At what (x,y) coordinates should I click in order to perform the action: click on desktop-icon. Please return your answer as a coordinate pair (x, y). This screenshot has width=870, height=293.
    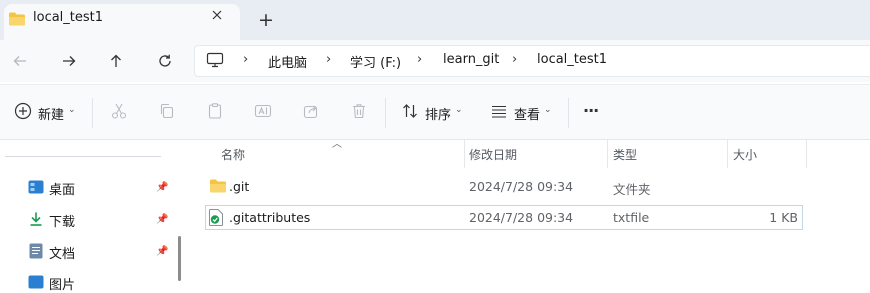
    Looking at the image, I should click on (36, 189).